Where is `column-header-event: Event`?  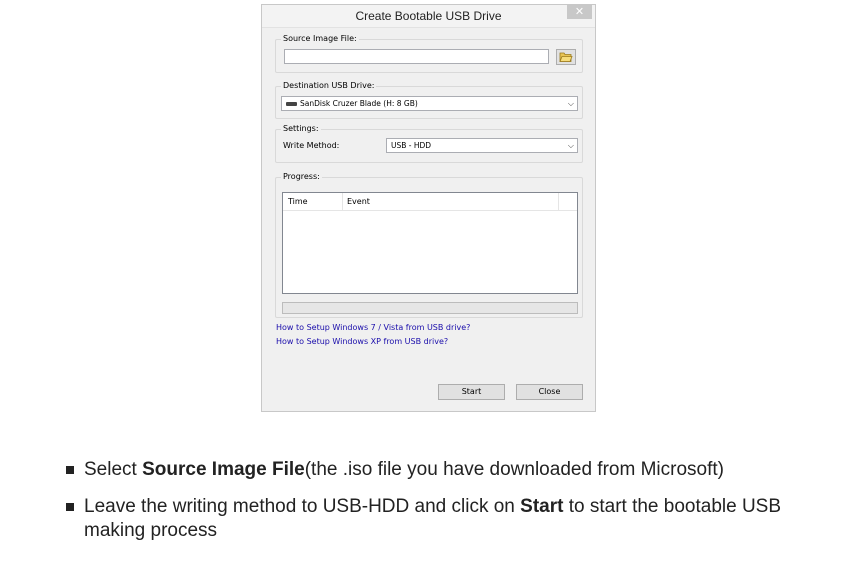
column-header-event: Event is located at coordinates (358, 201).